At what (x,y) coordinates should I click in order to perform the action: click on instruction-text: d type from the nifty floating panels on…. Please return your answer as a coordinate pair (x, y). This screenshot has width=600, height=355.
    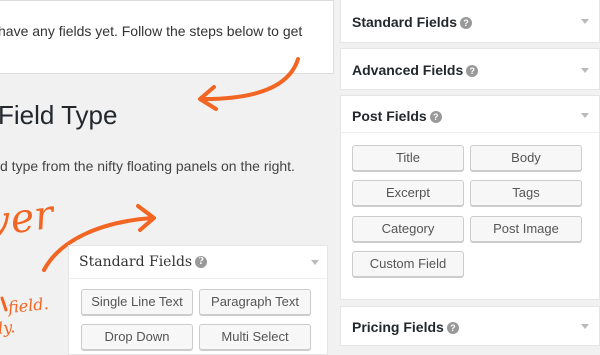
    Looking at the image, I should click on (147, 166).